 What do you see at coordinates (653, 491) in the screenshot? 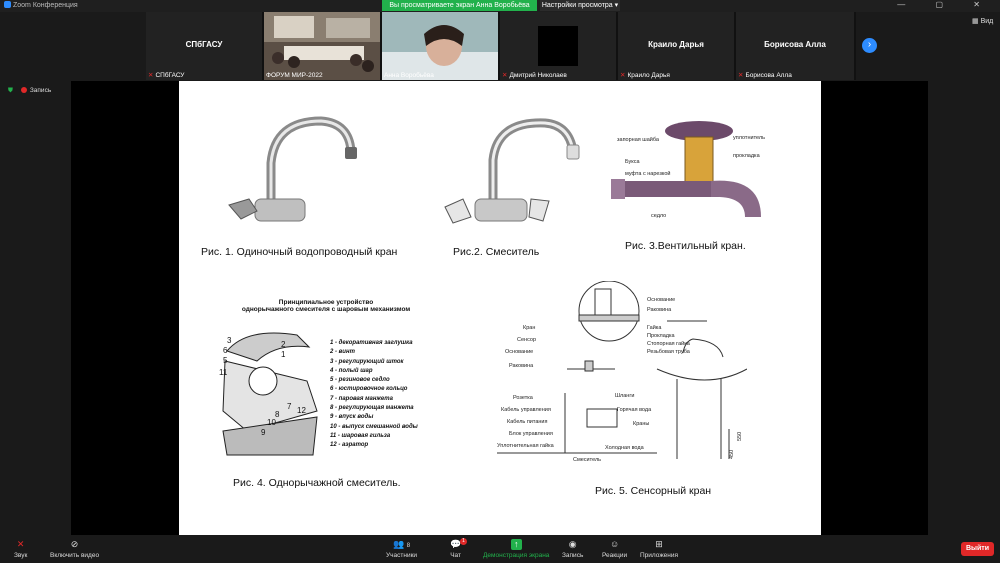
I see `fig5-caption: Рис. 5. Сенсорный кран` at bounding box center [653, 491].